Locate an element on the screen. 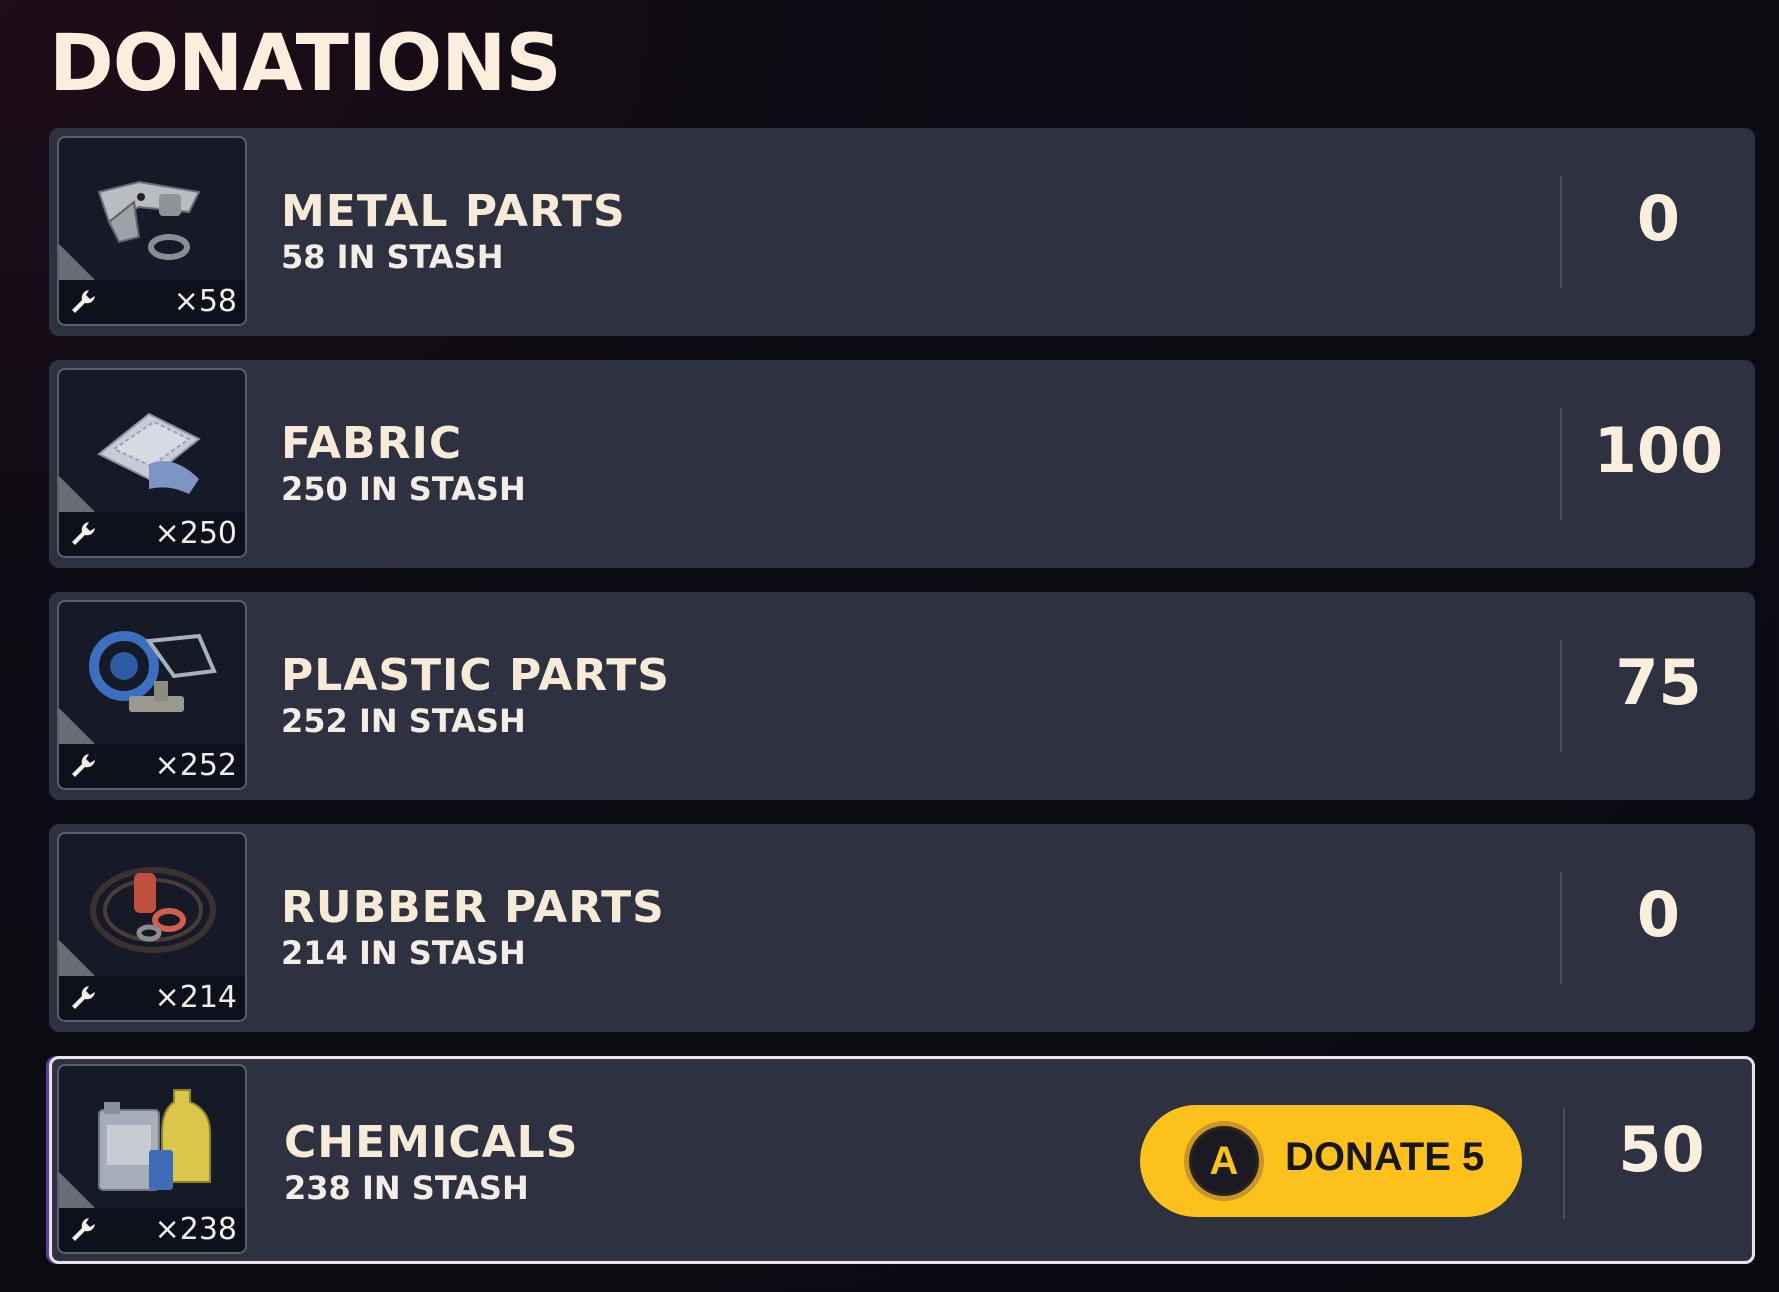 Image resolution: width=1779 pixels, height=1292 pixels. chemicals-icon is located at coordinates (154, 1140).